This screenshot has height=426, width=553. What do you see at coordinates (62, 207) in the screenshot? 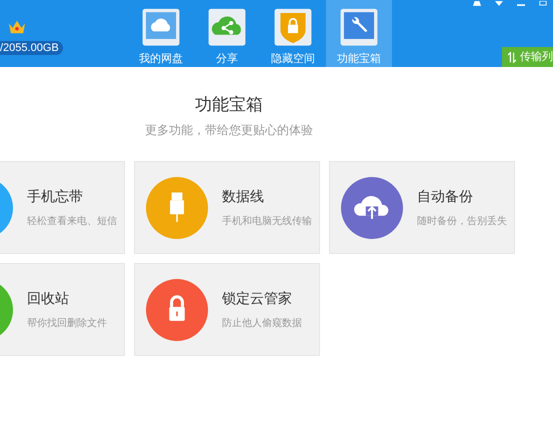
I see `tool-card: 手机忘带 轻松查看来电、短信` at bounding box center [62, 207].